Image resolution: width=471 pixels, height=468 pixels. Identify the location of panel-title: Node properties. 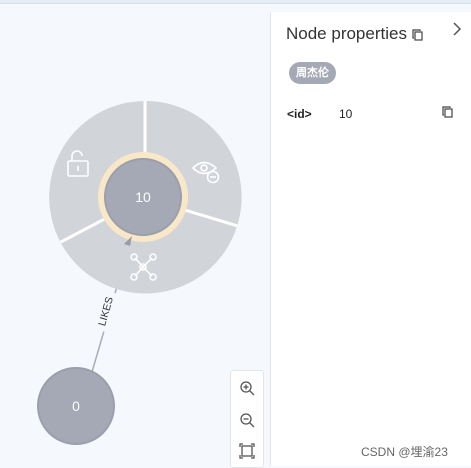
(346, 33).